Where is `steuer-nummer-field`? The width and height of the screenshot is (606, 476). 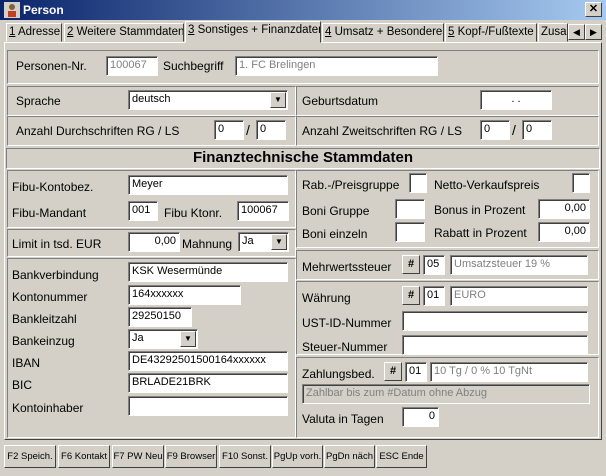 steuer-nummer-field is located at coordinates (495, 345).